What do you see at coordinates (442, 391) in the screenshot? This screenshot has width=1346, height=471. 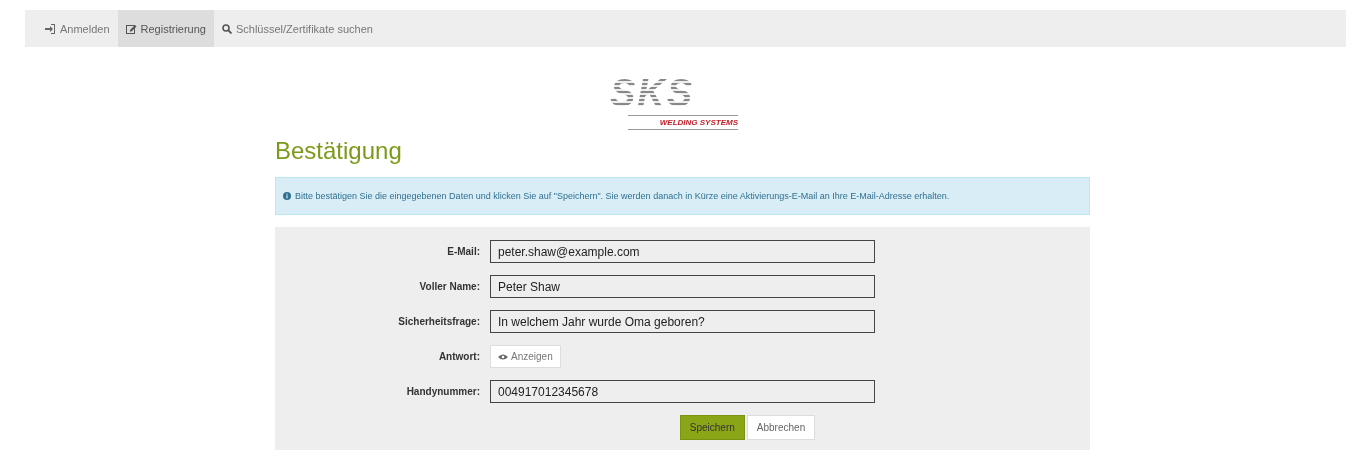 I see `field-label: Handynummer:` at bounding box center [442, 391].